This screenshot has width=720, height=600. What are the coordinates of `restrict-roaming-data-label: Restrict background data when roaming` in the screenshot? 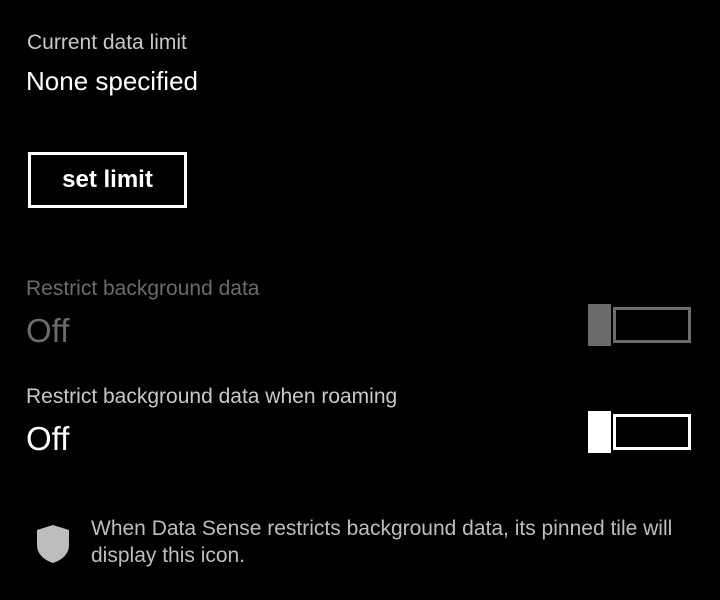 It's located at (212, 396).